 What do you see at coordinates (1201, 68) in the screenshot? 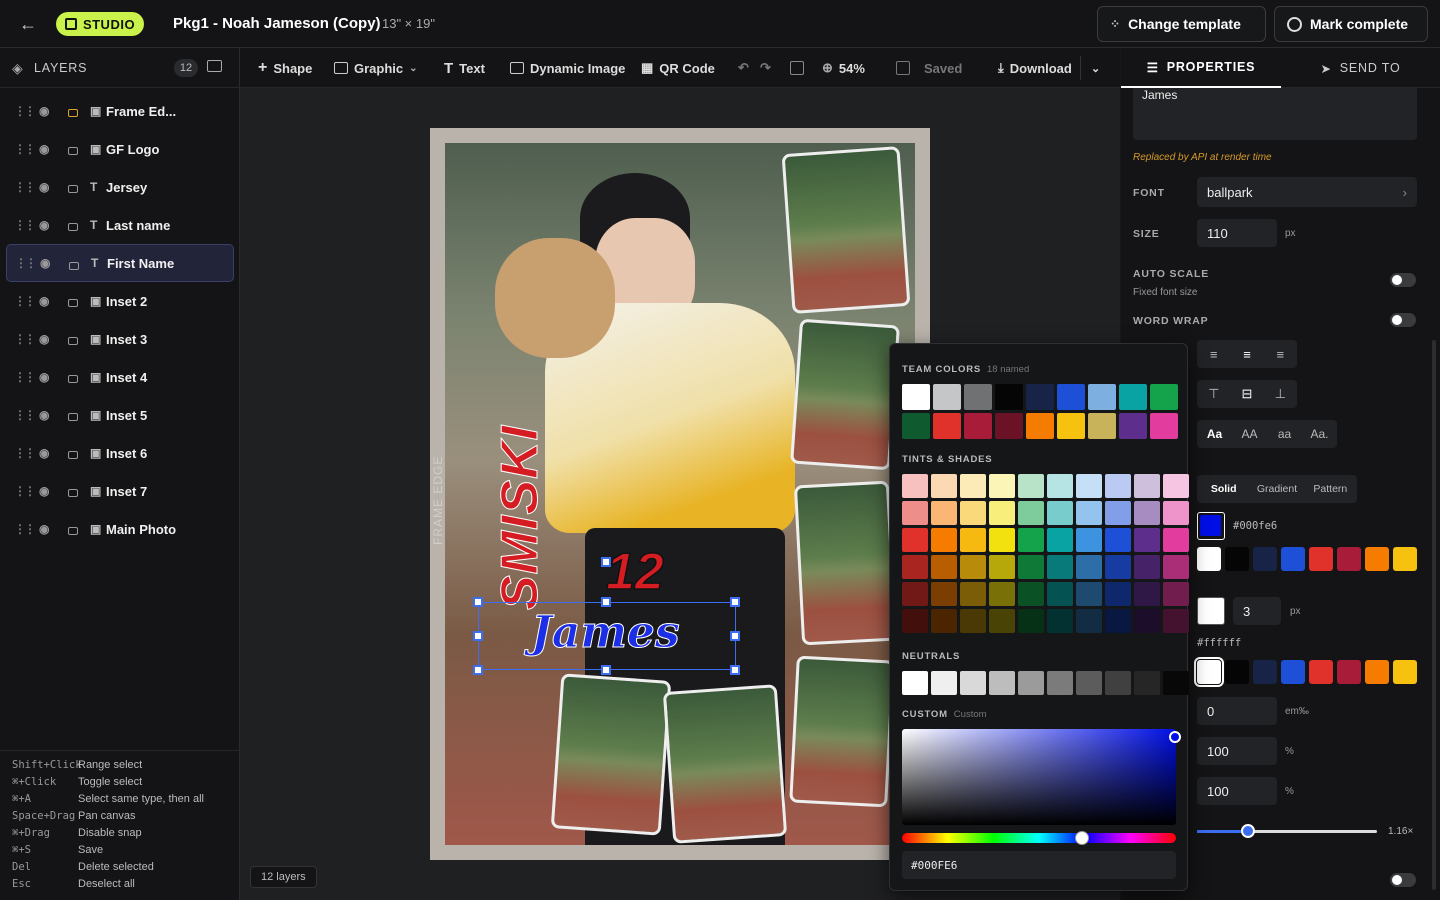
I see `tab-properties: ☰ PROPERTIES` at bounding box center [1201, 68].